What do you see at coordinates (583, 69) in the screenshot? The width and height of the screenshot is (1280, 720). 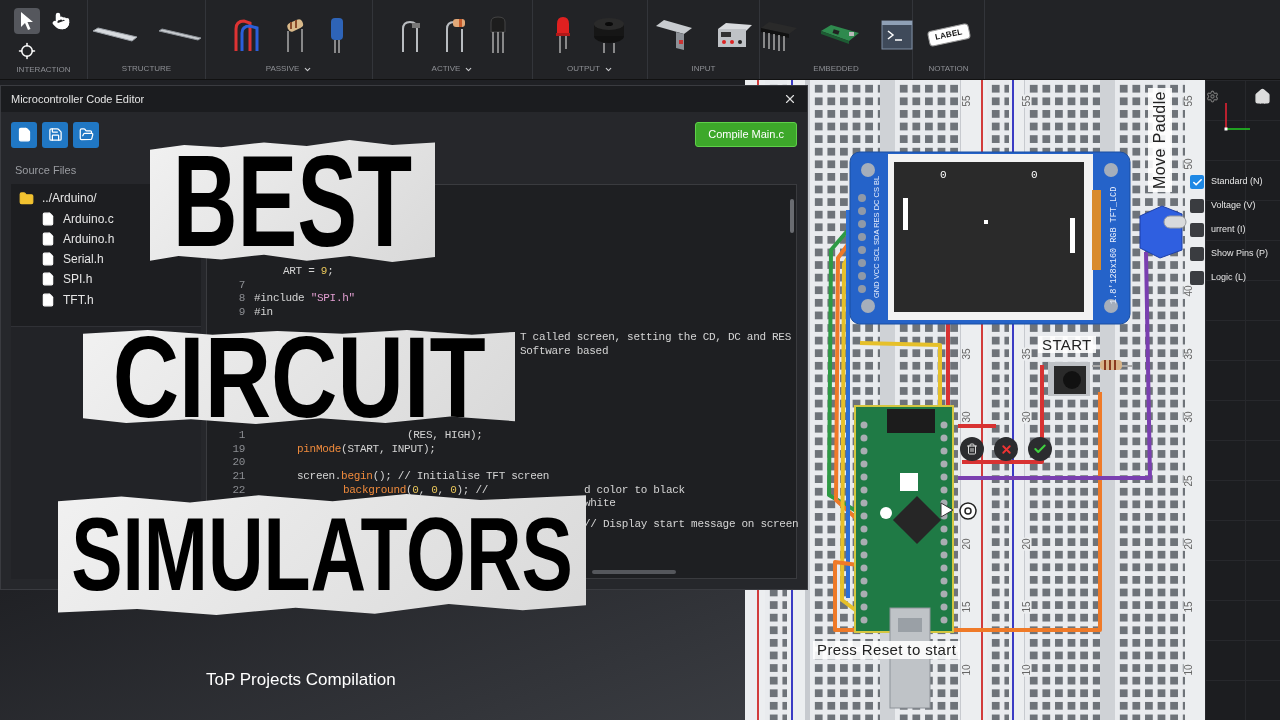 I see `group-label: OUTPUT` at bounding box center [583, 69].